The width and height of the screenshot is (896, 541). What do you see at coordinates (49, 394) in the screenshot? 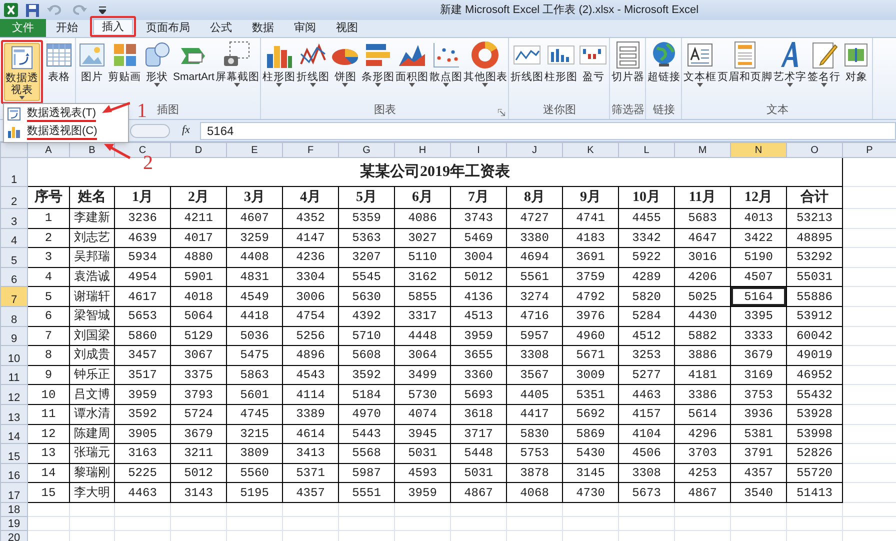
I see `table-cell: 10` at bounding box center [49, 394].